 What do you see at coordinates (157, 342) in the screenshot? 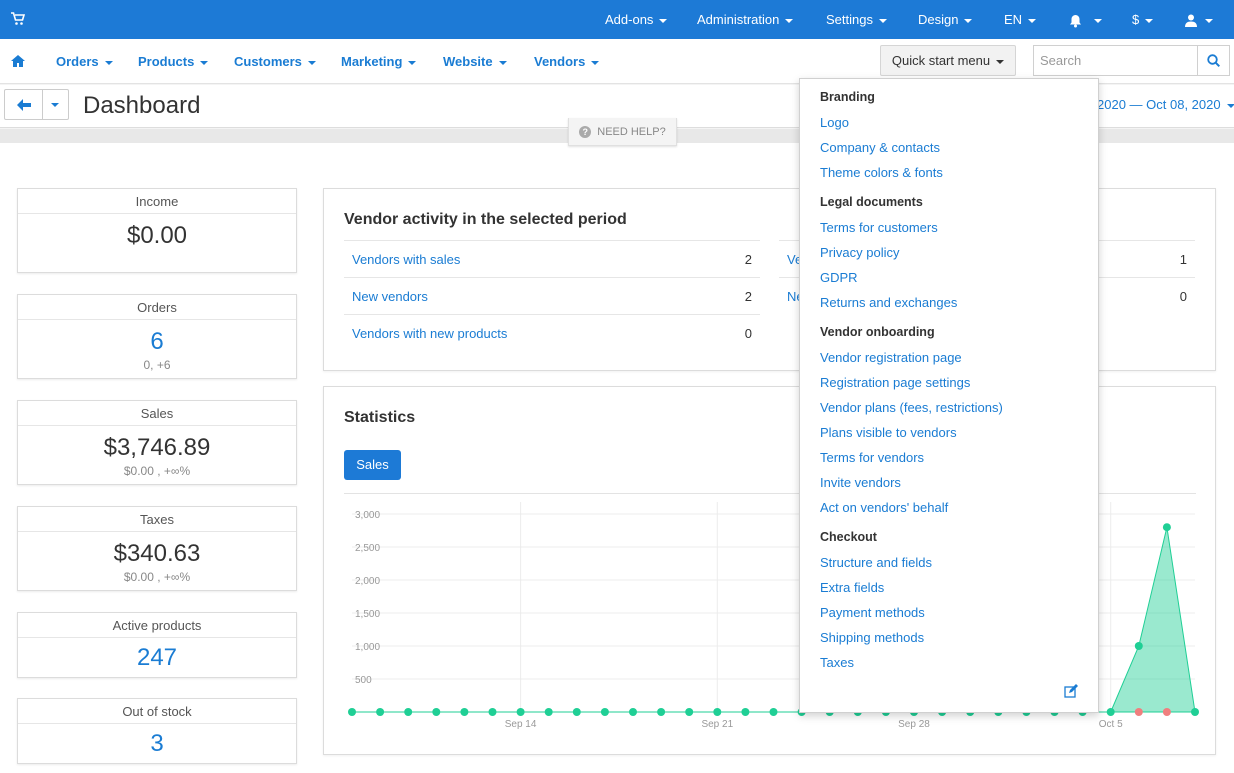
I see `card-value: 6` at bounding box center [157, 342].